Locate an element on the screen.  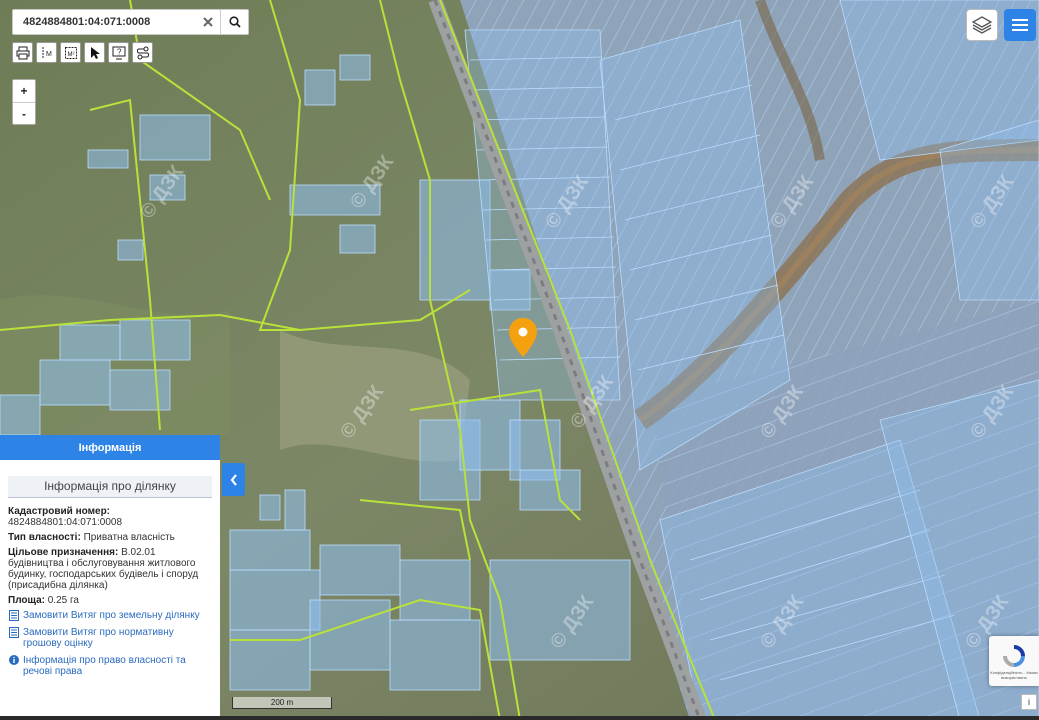
menu-button is located at coordinates (1020, 25).